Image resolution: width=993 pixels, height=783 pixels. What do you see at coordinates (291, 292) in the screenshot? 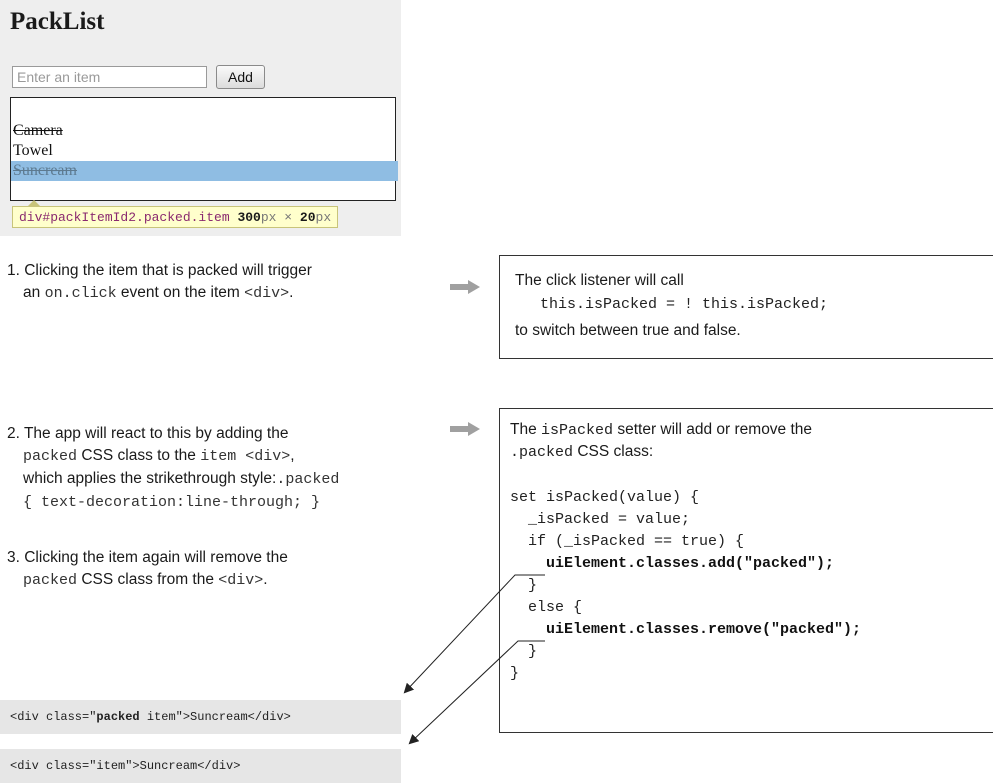
I see `step-1-period: .` at bounding box center [291, 292].